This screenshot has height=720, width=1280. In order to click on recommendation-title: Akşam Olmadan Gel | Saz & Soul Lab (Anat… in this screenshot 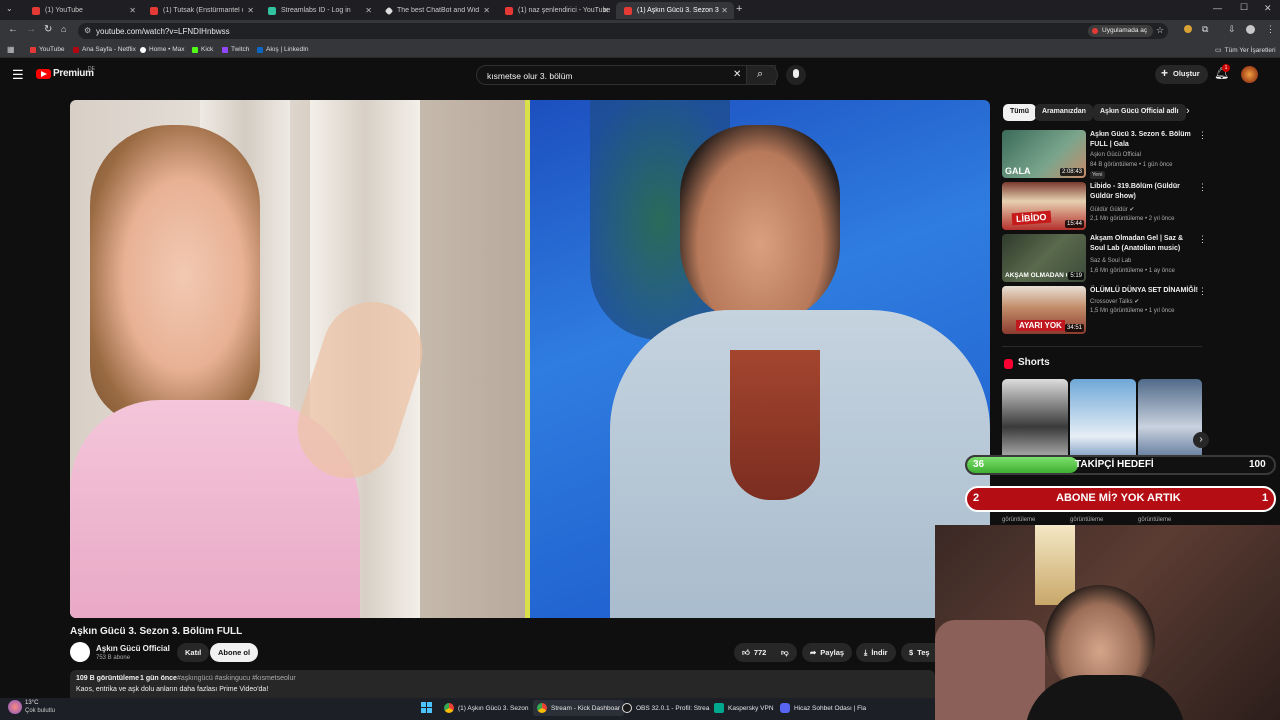, I will do `click(1136, 243)`.